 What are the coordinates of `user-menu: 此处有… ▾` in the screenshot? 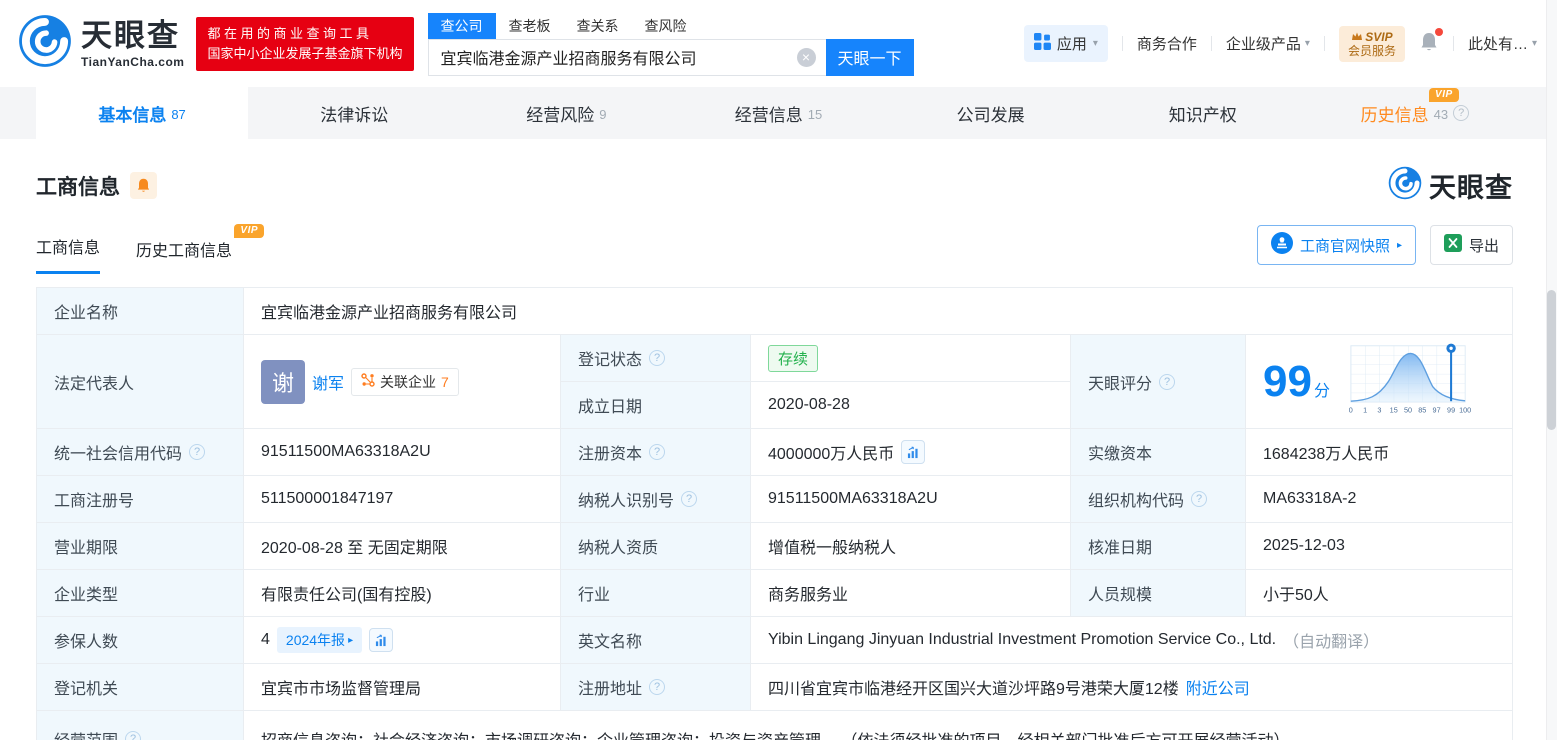 It's located at (1502, 43).